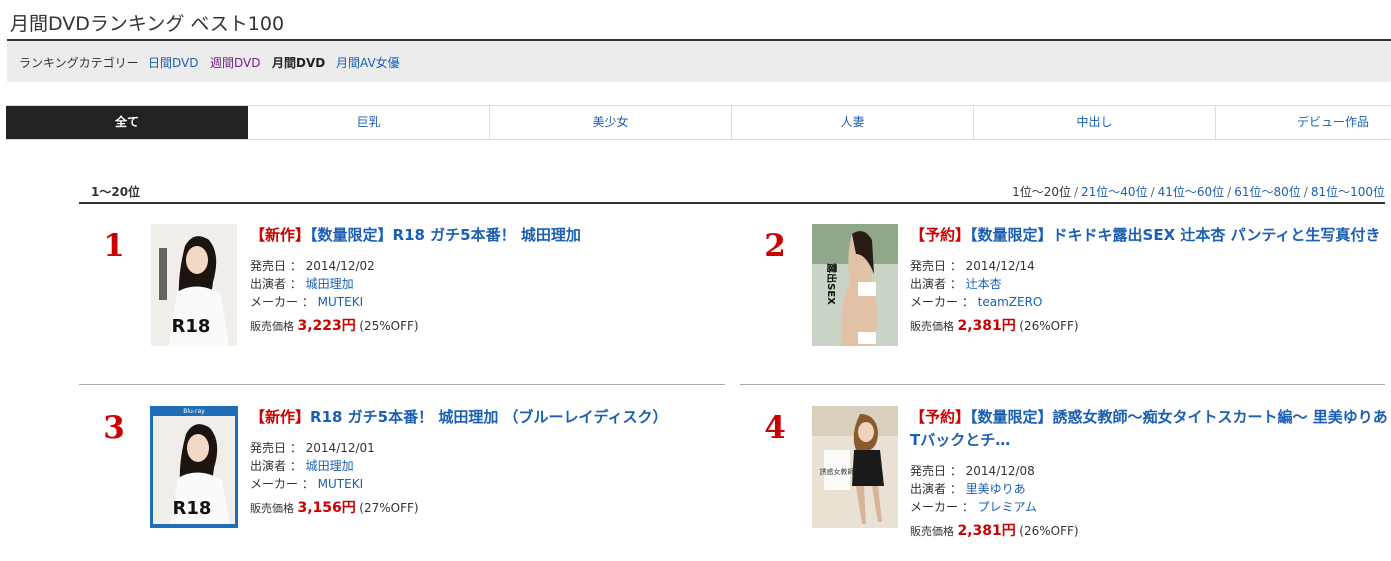 This screenshot has width=1391, height=561. I want to click on pager-link: 61位〜80位, so click(1267, 192).